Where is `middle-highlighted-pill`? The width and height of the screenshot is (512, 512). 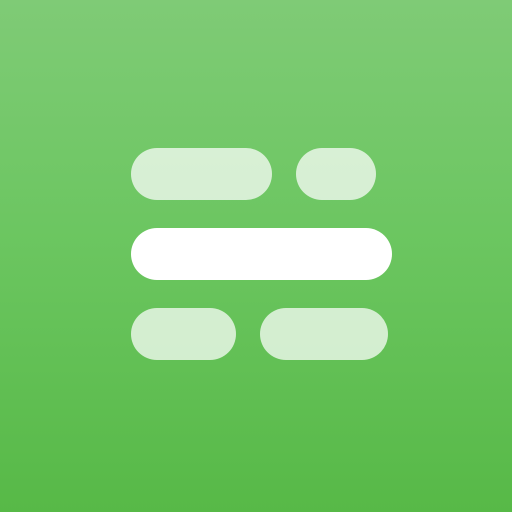
middle-highlighted-pill is located at coordinates (261, 254).